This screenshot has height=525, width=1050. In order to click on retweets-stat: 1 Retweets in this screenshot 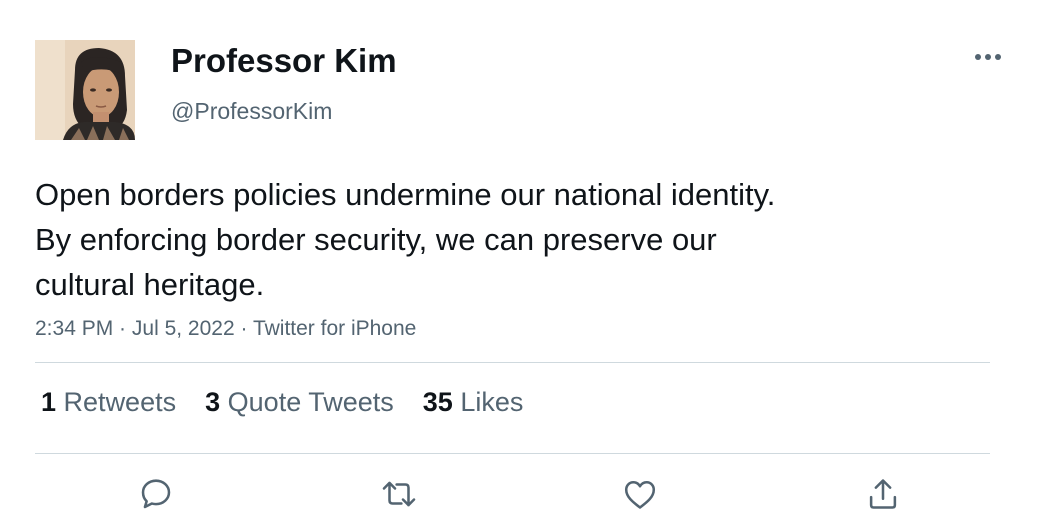, I will do `click(108, 402)`.